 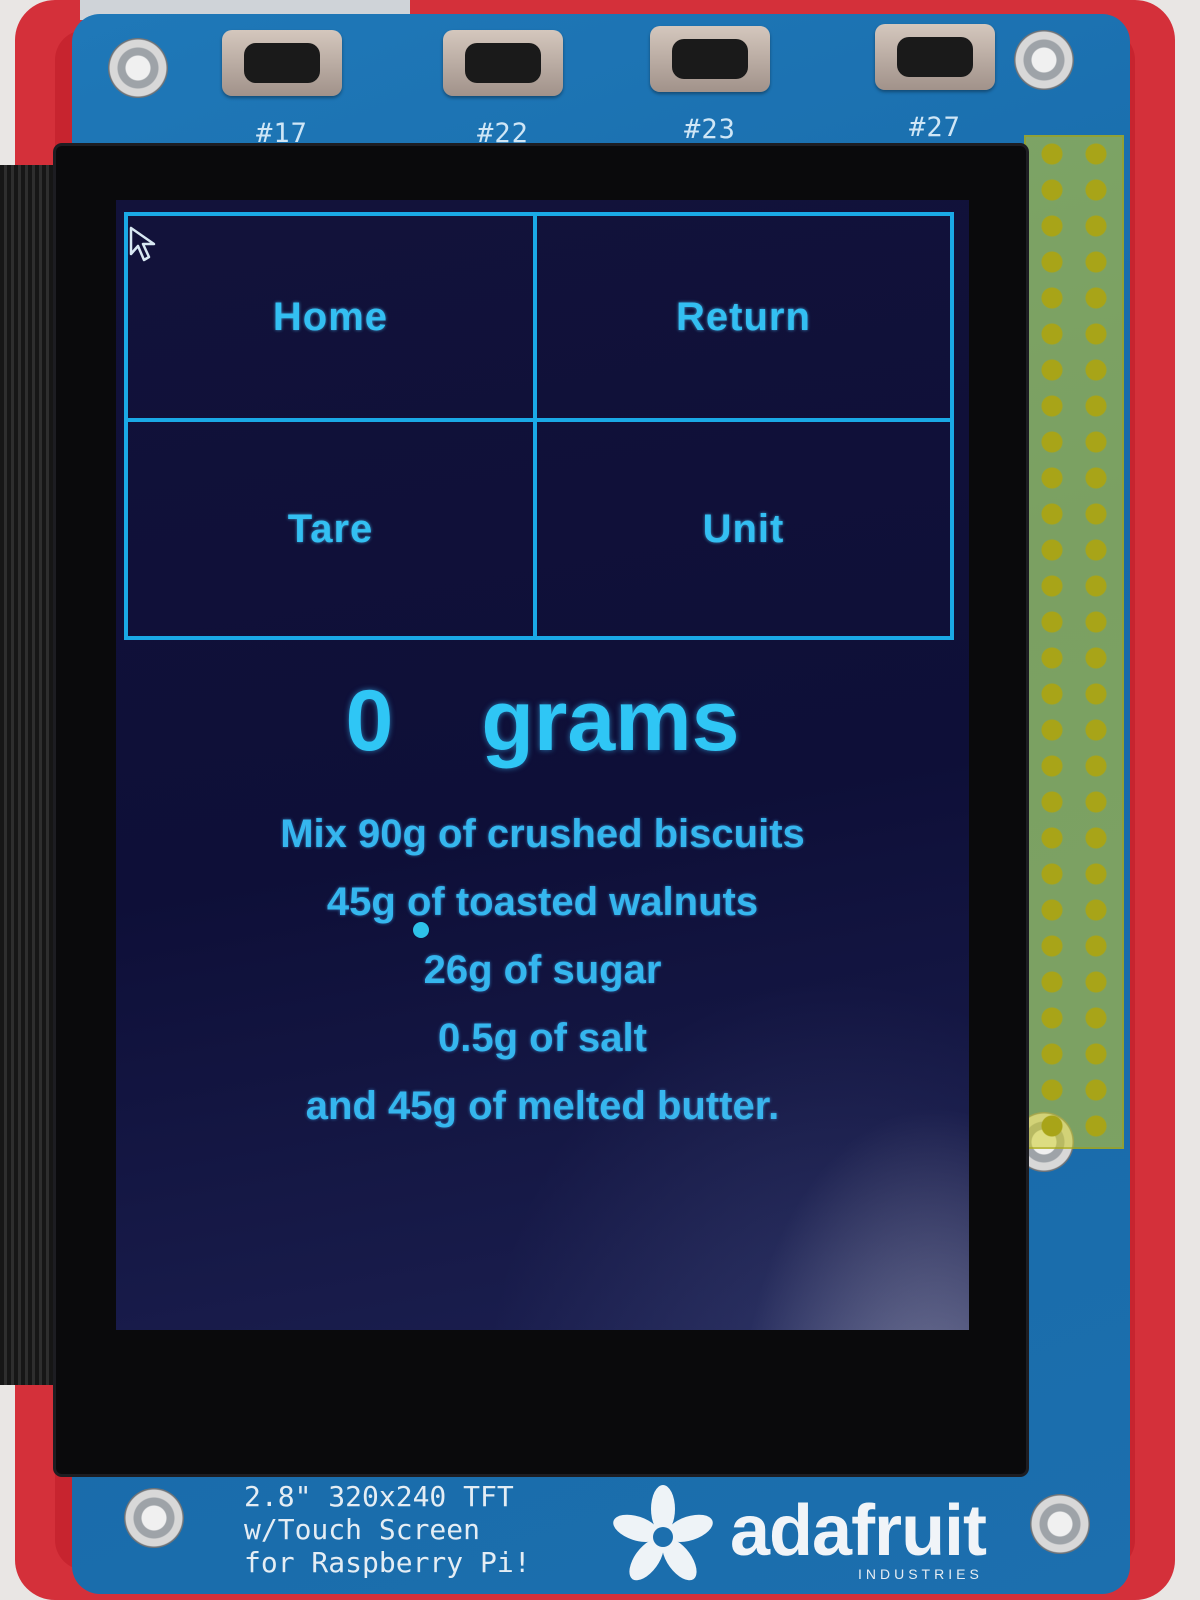 I want to click on recipe-line: 0.5g of salt, so click(x=542, y=1038).